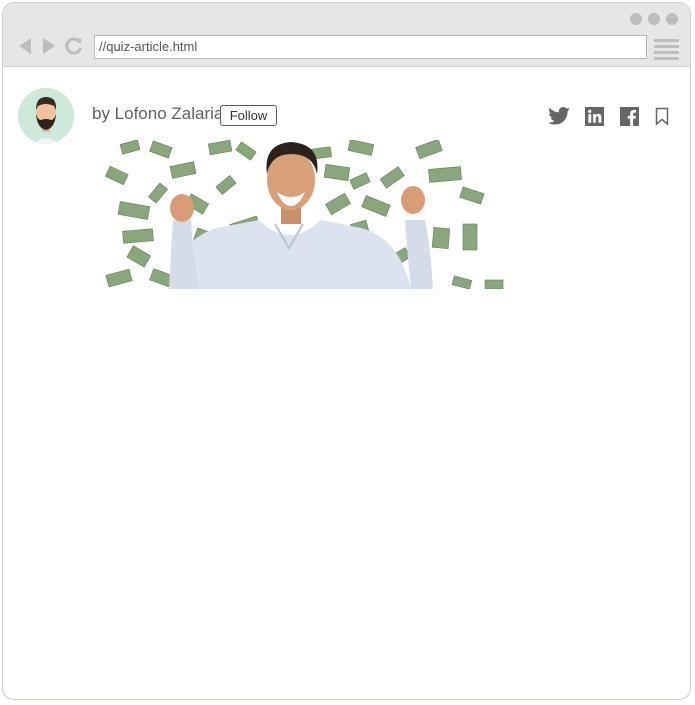  I want to click on browser-toolbar: //quiz-article.html, so click(346, 35).